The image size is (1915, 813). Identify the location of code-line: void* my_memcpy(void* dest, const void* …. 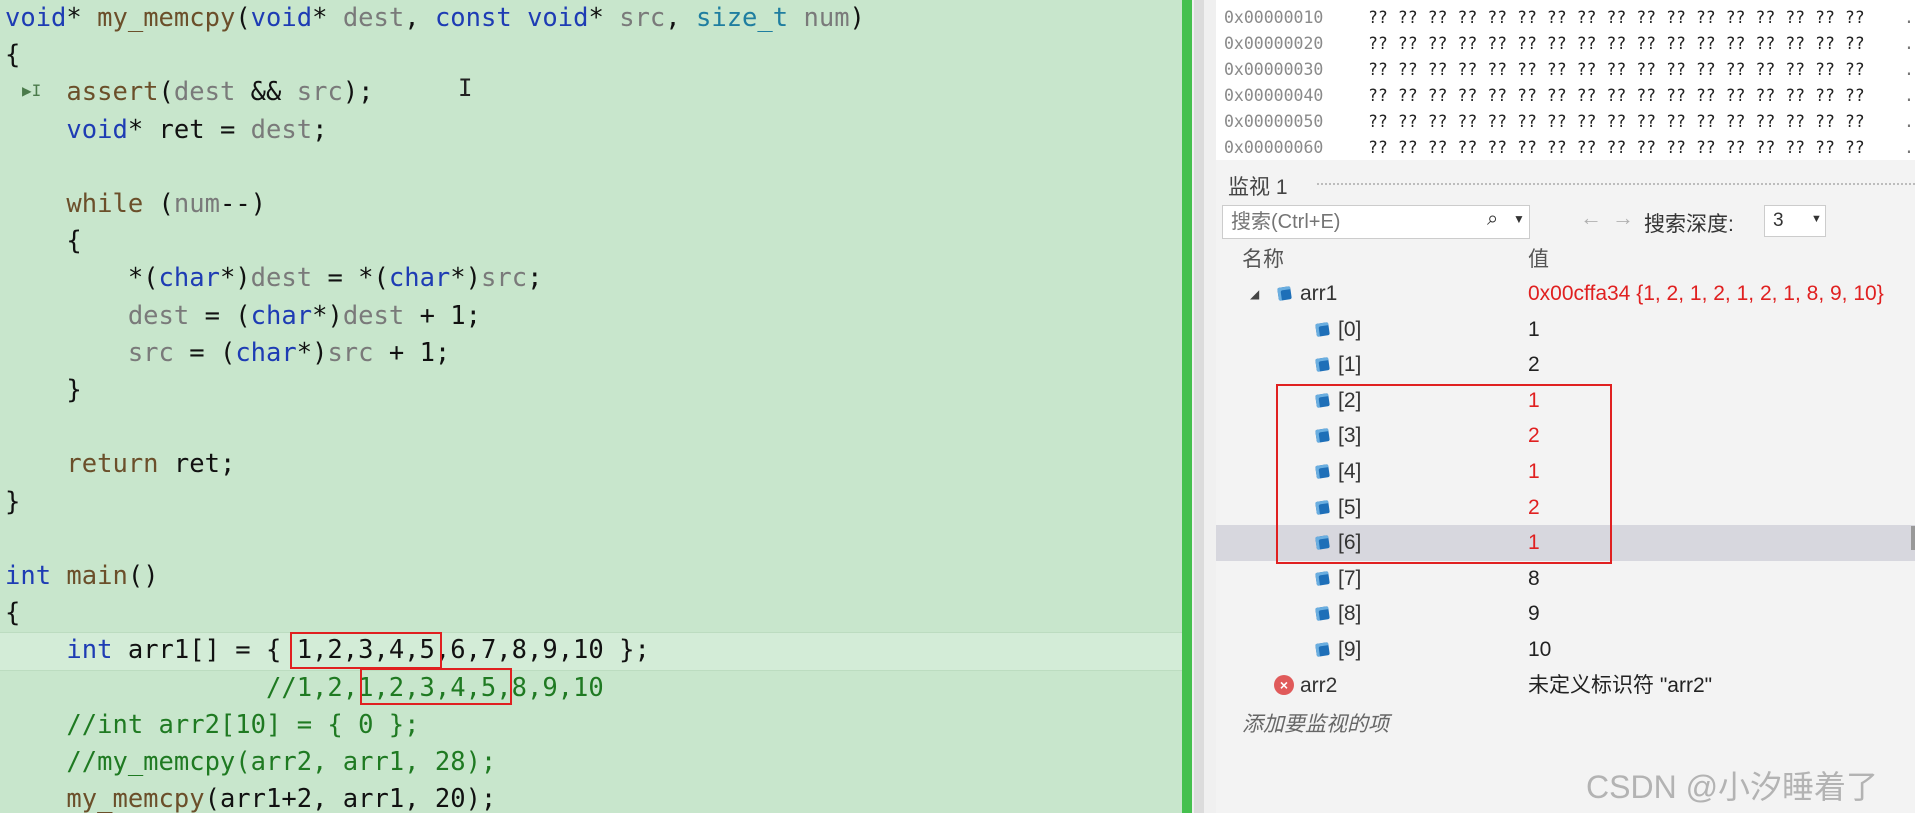
(435, 18).